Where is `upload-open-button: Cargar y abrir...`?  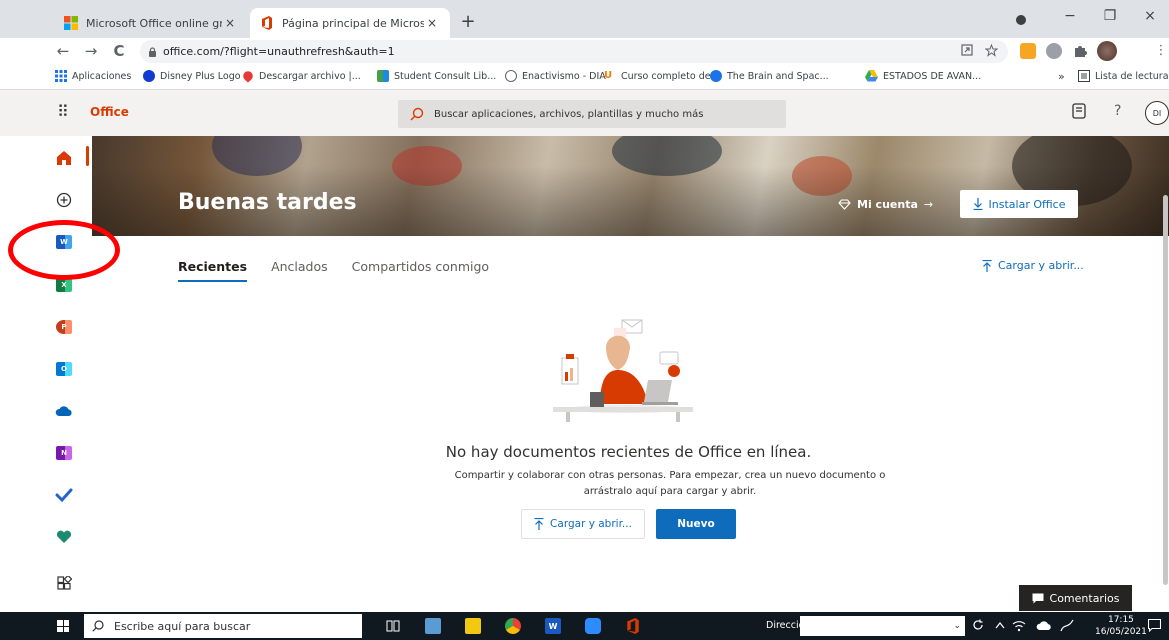
upload-open-button: Cargar y abrir... is located at coordinates (583, 524).